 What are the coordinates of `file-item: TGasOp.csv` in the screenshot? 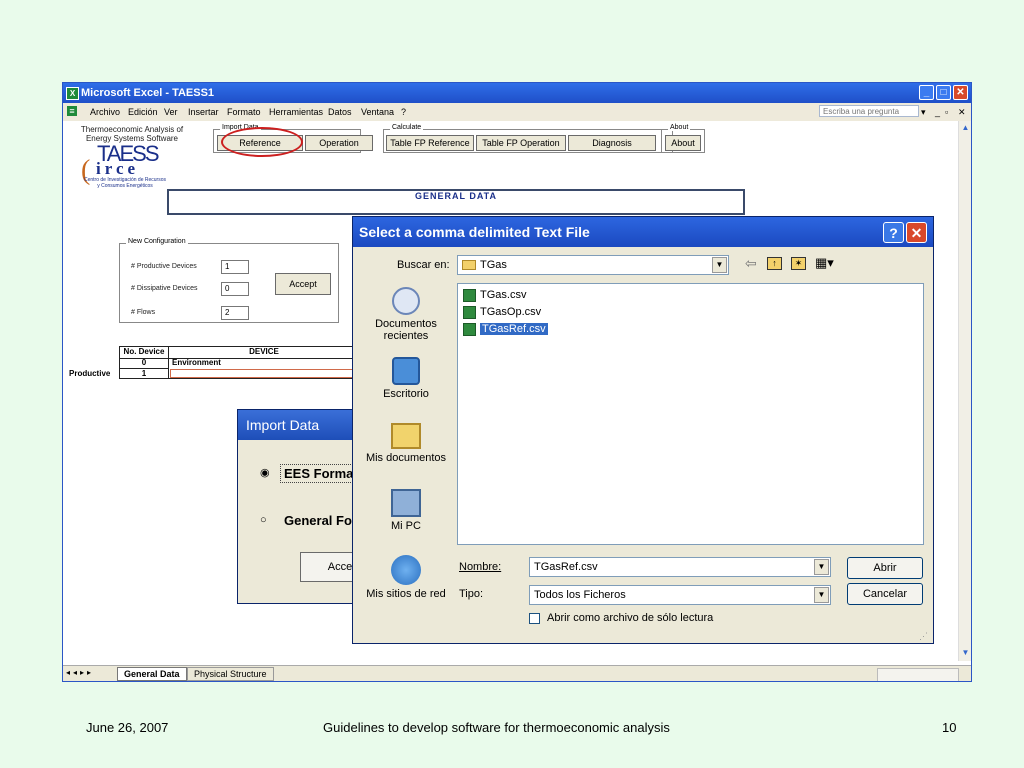 It's located at (502, 312).